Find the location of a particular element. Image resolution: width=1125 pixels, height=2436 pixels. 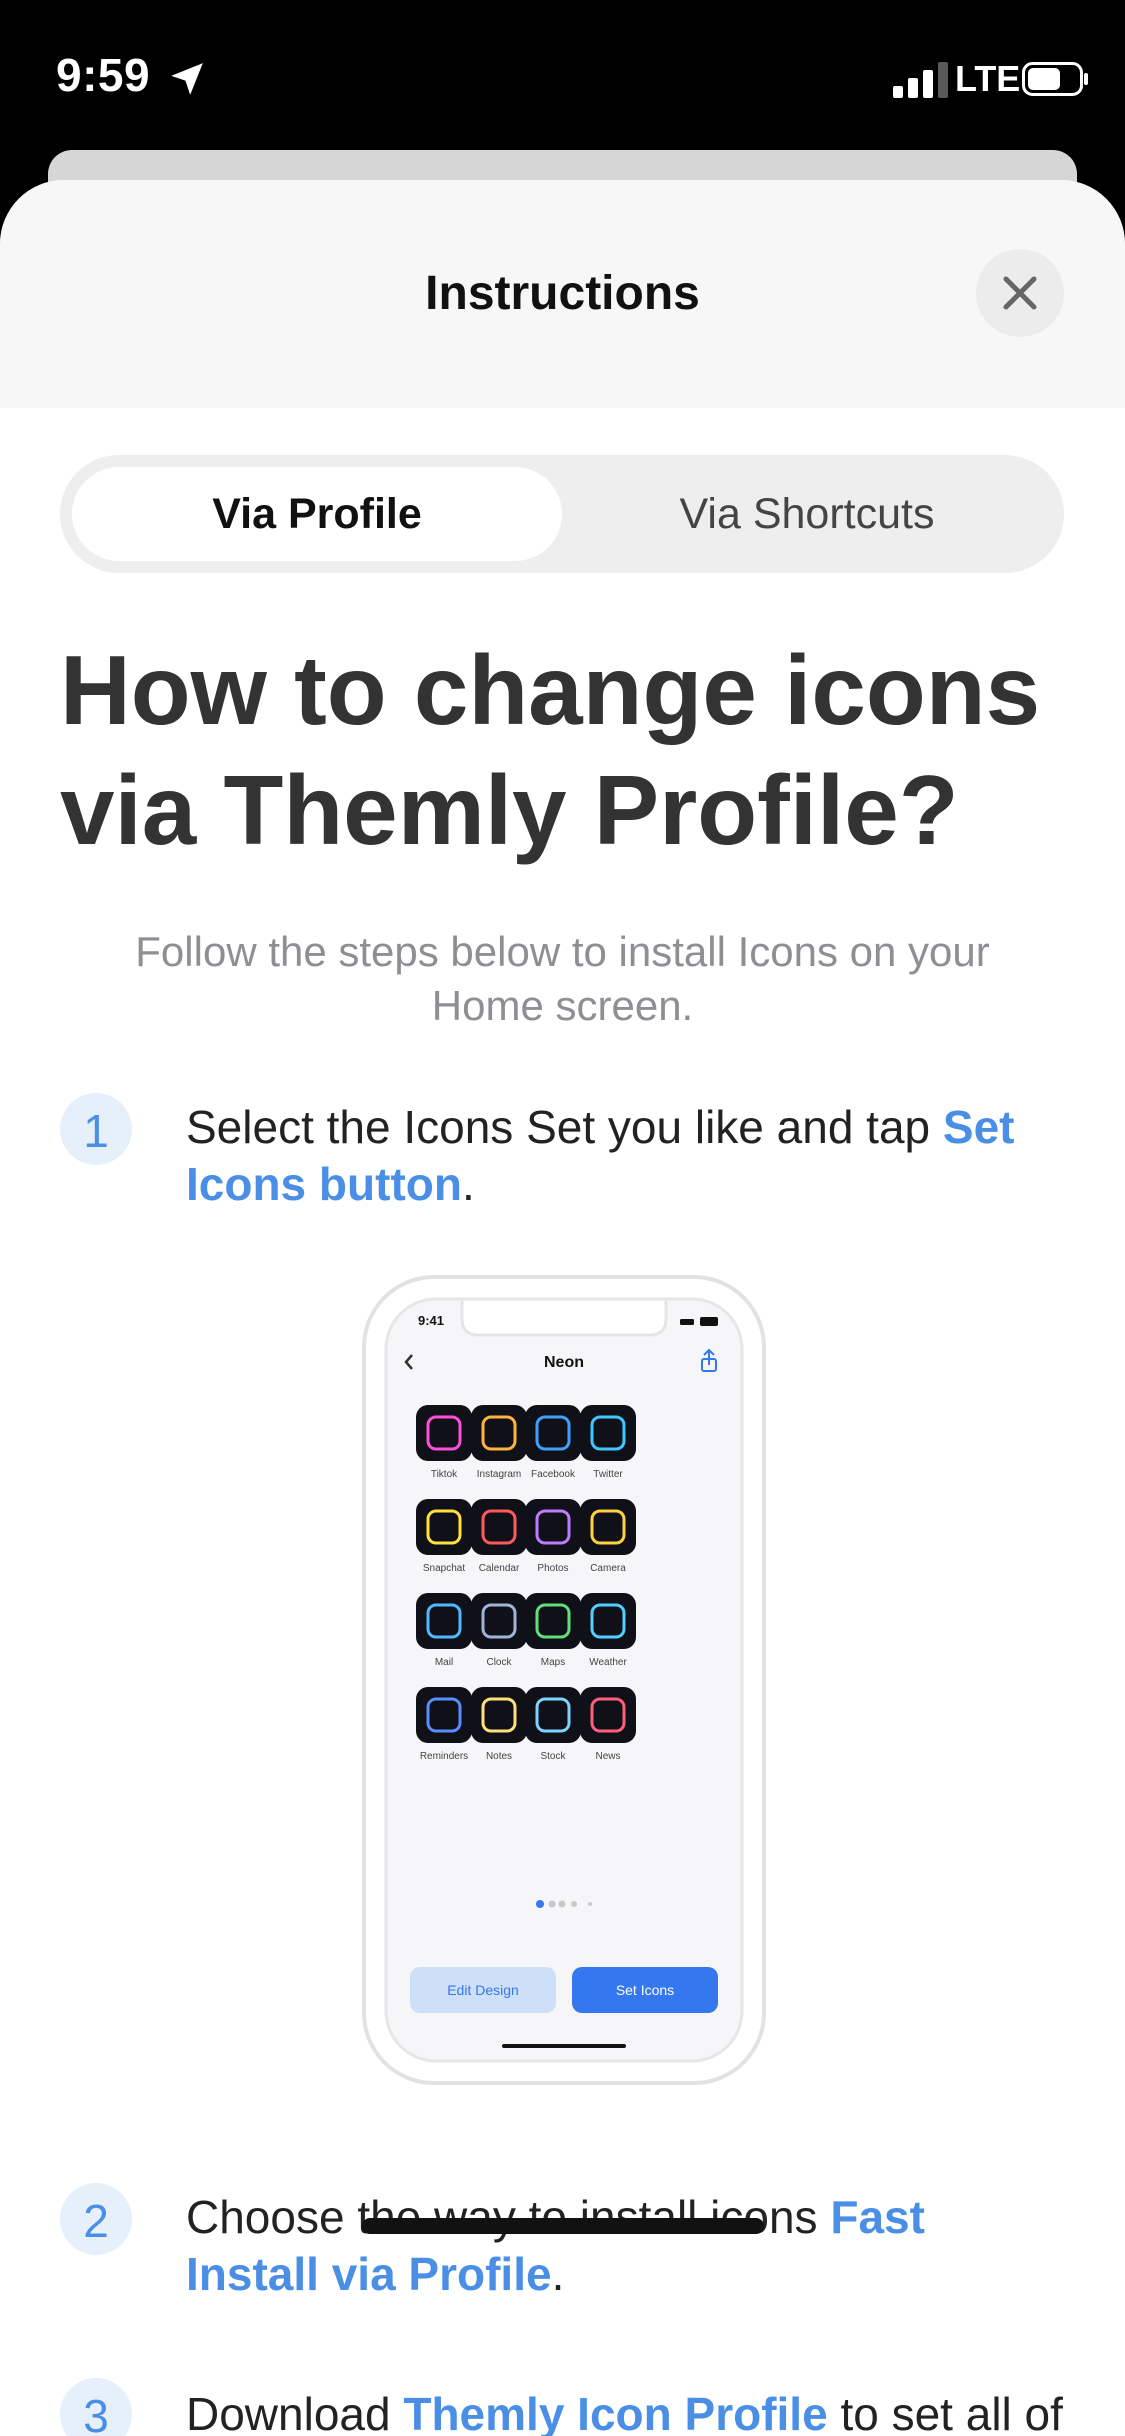

app-icon-facebook: Facebook is located at coordinates (553, 1442).